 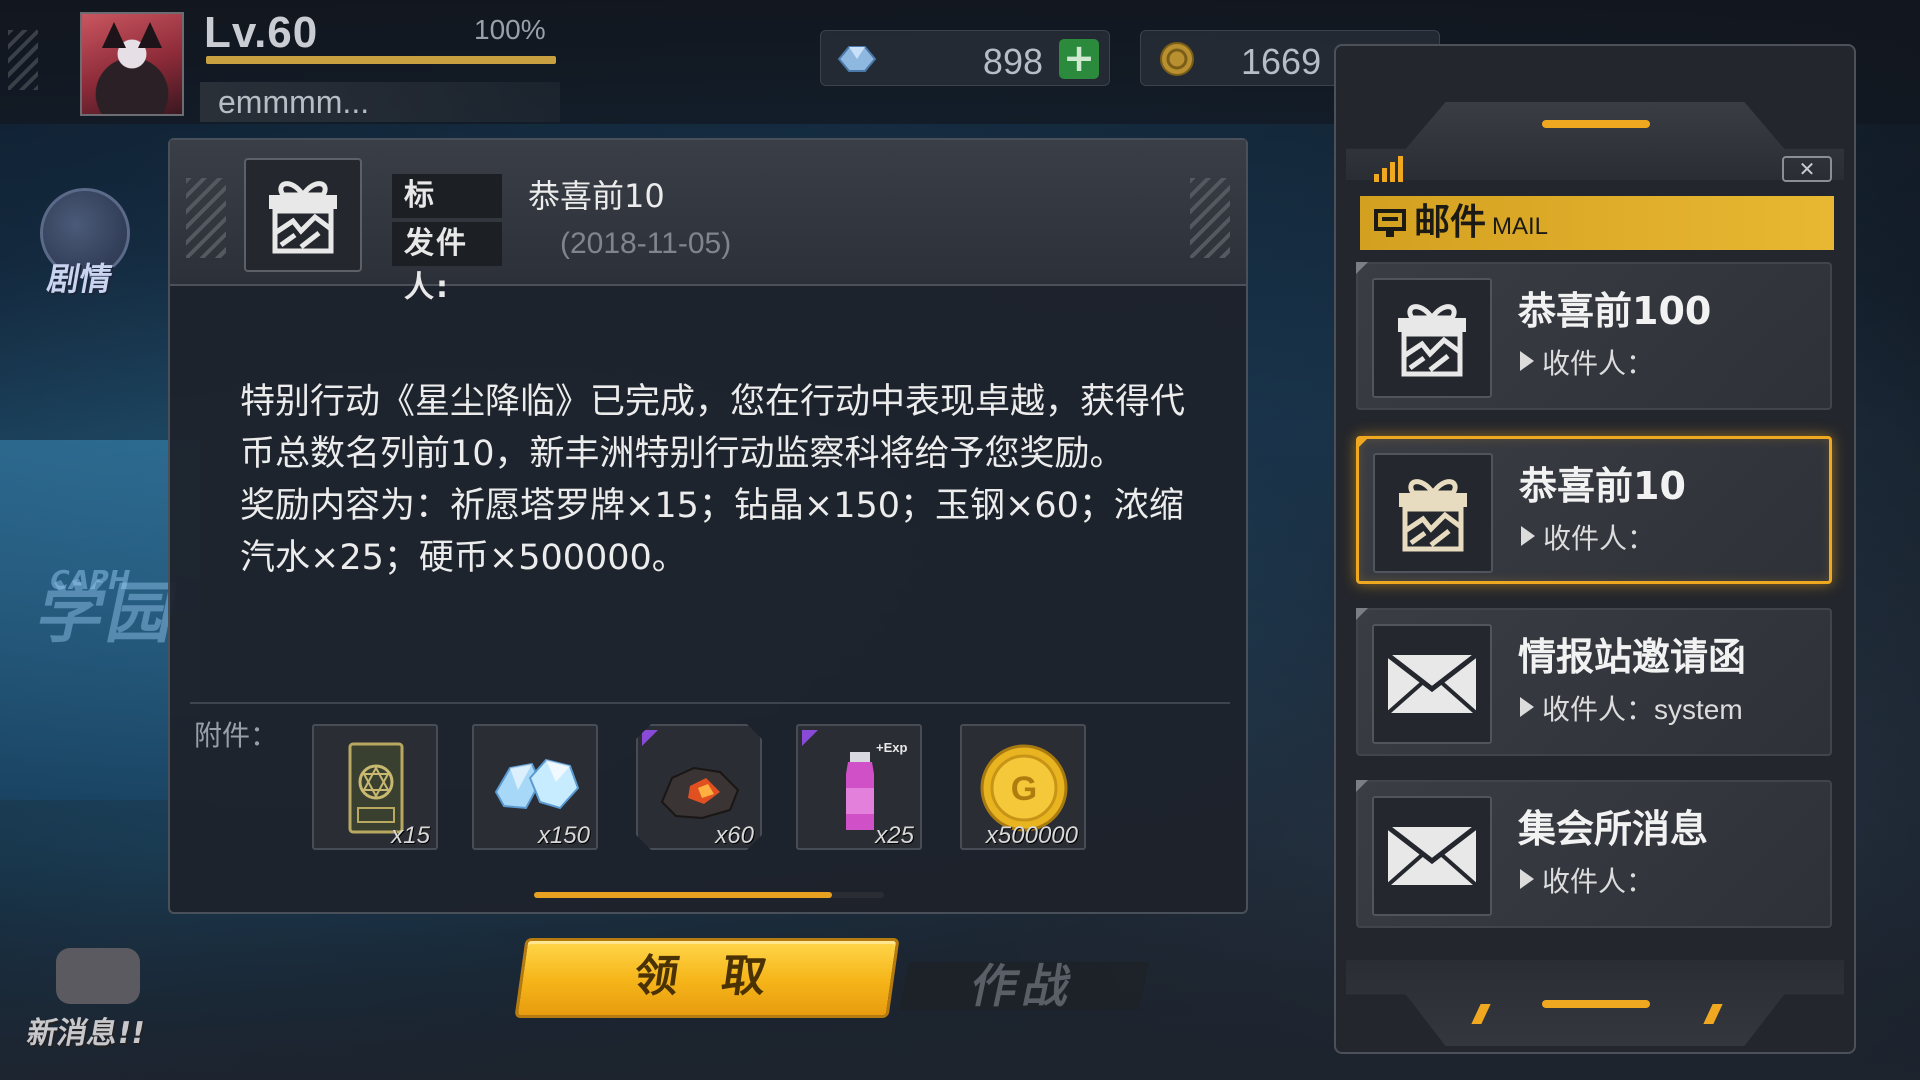 I want to click on player-level: Lv.60, so click(x=261, y=32).